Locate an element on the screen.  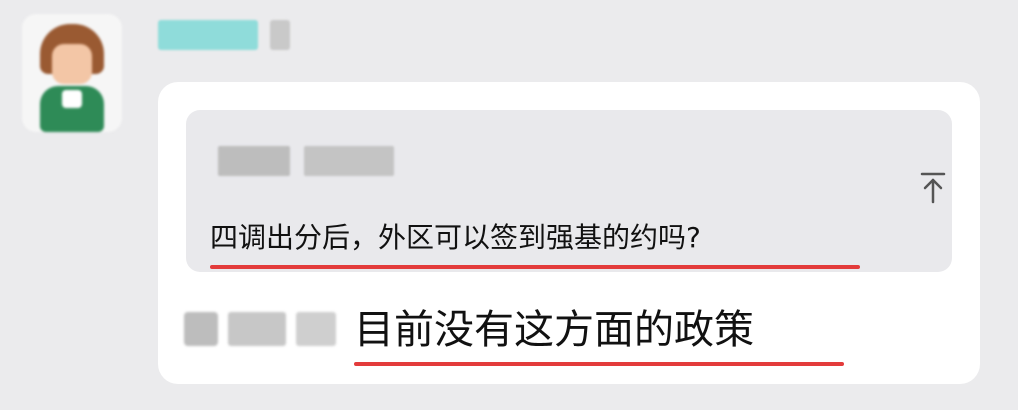
quoted-message-text: 四调出分后，外区可以签到强基的约吗? is located at coordinates (455, 237).